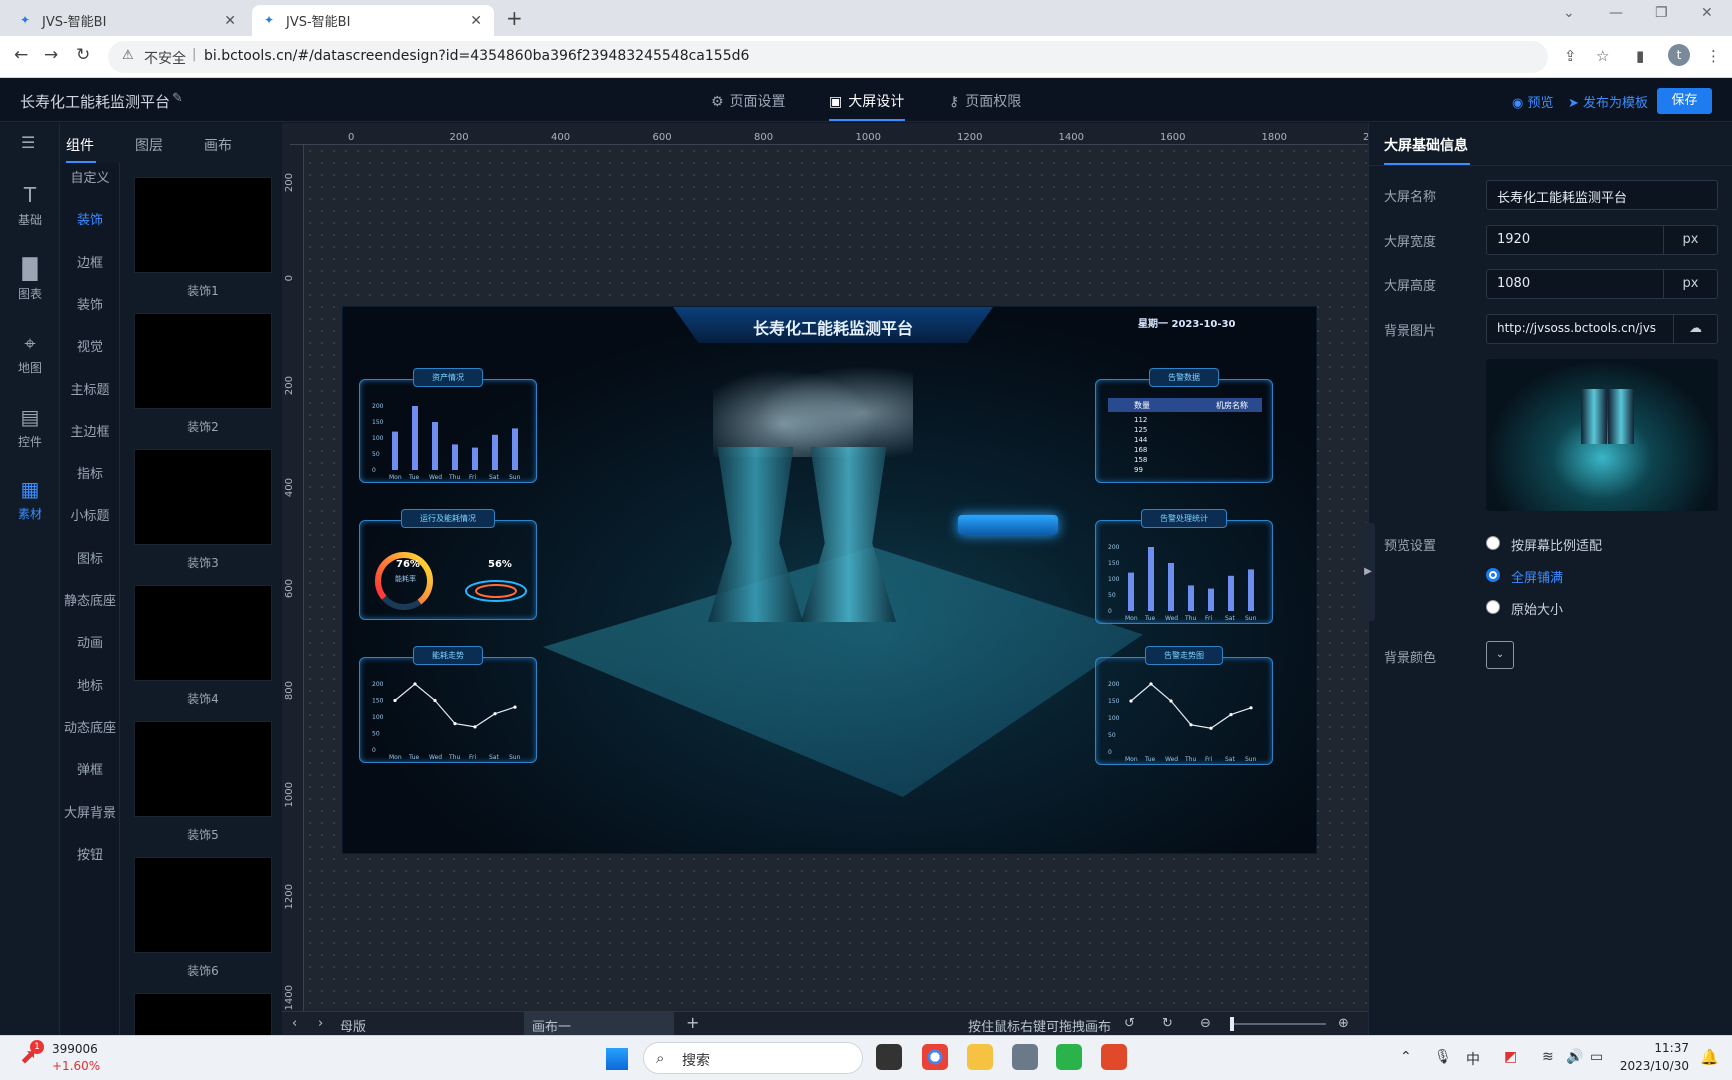  I want to click on notification-bell-icon: 🔔, so click(1709, 1057).